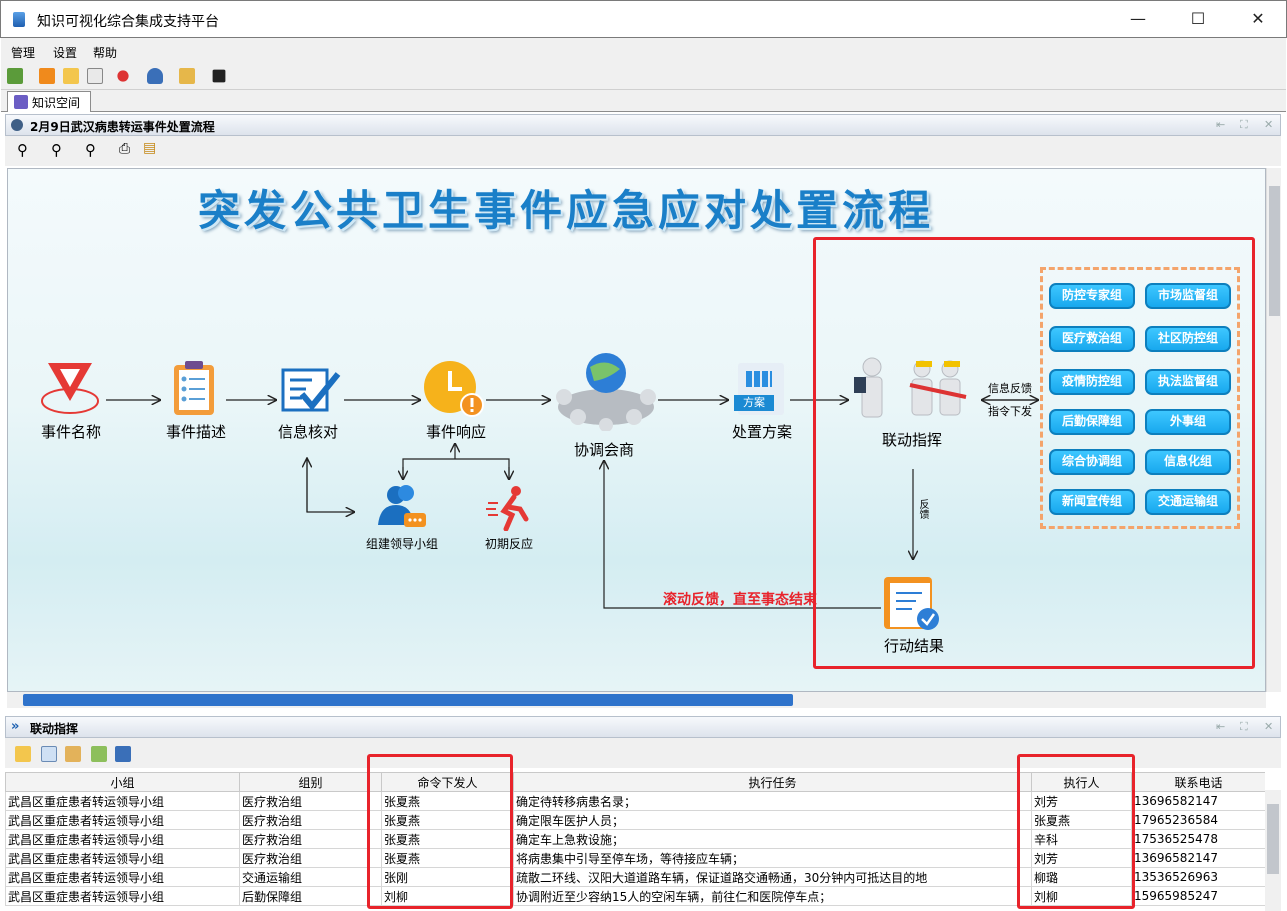  What do you see at coordinates (762, 431) in the screenshot?
I see `node-plan: 处置方案` at bounding box center [762, 431].